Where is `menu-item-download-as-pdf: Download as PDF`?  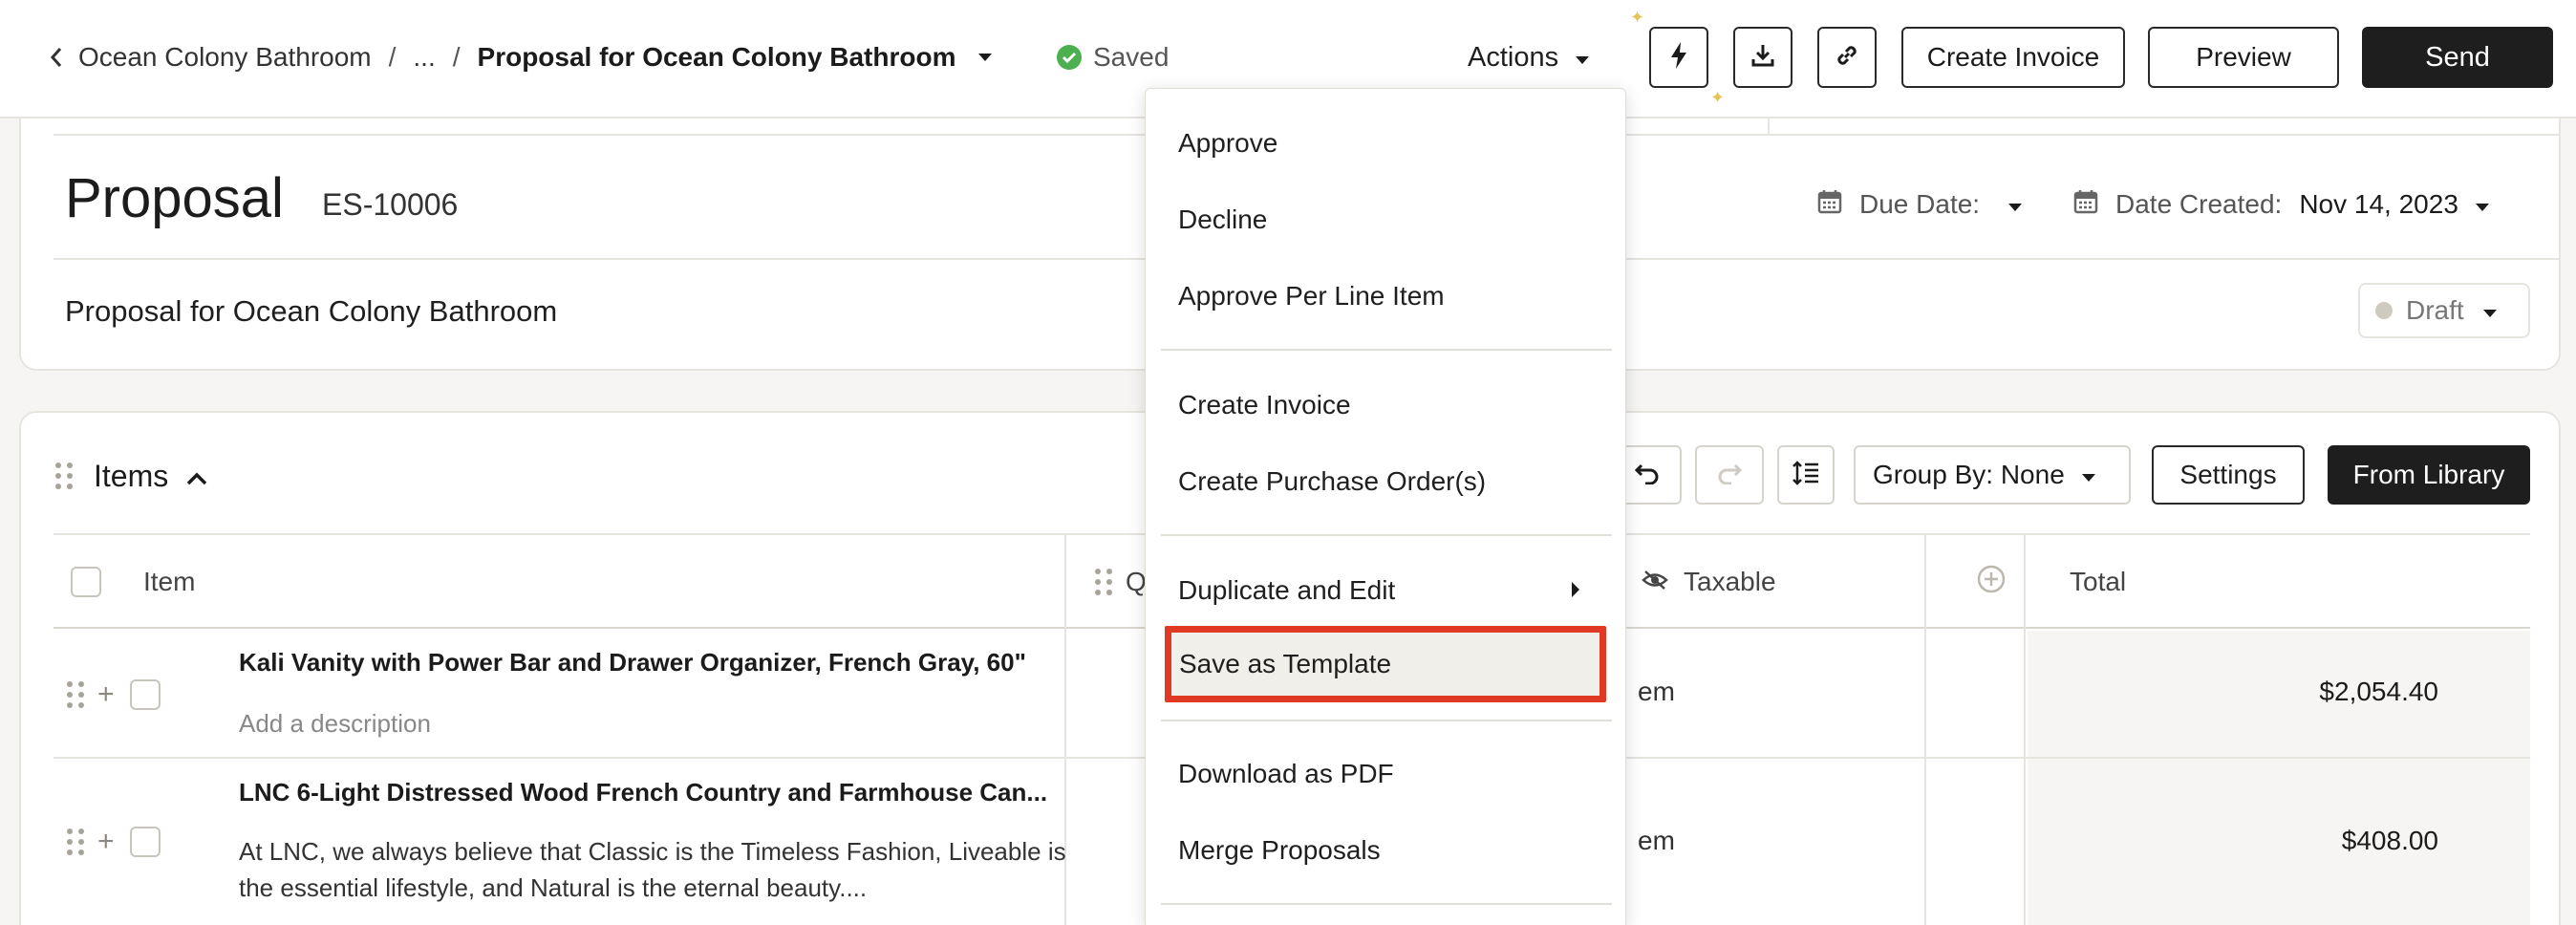 menu-item-download-as-pdf: Download as PDF is located at coordinates (1386, 774).